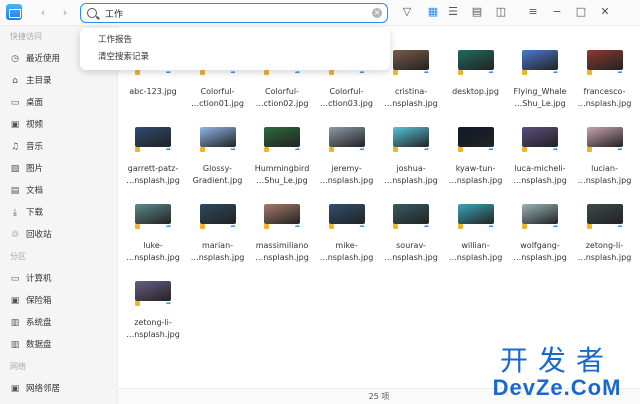 This screenshot has width=640, height=404. What do you see at coordinates (557, 12) in the screenshot?
I see `minimize-icon: −` at bounding box center [557, 12].